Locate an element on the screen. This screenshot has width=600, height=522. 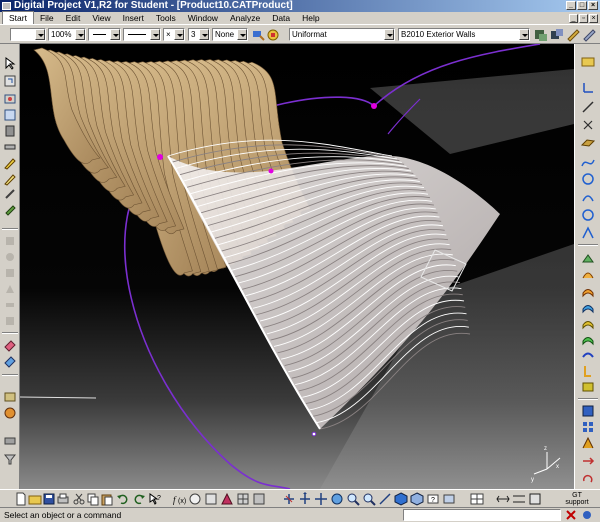
redo-icon is located at coordinates (139, 499).